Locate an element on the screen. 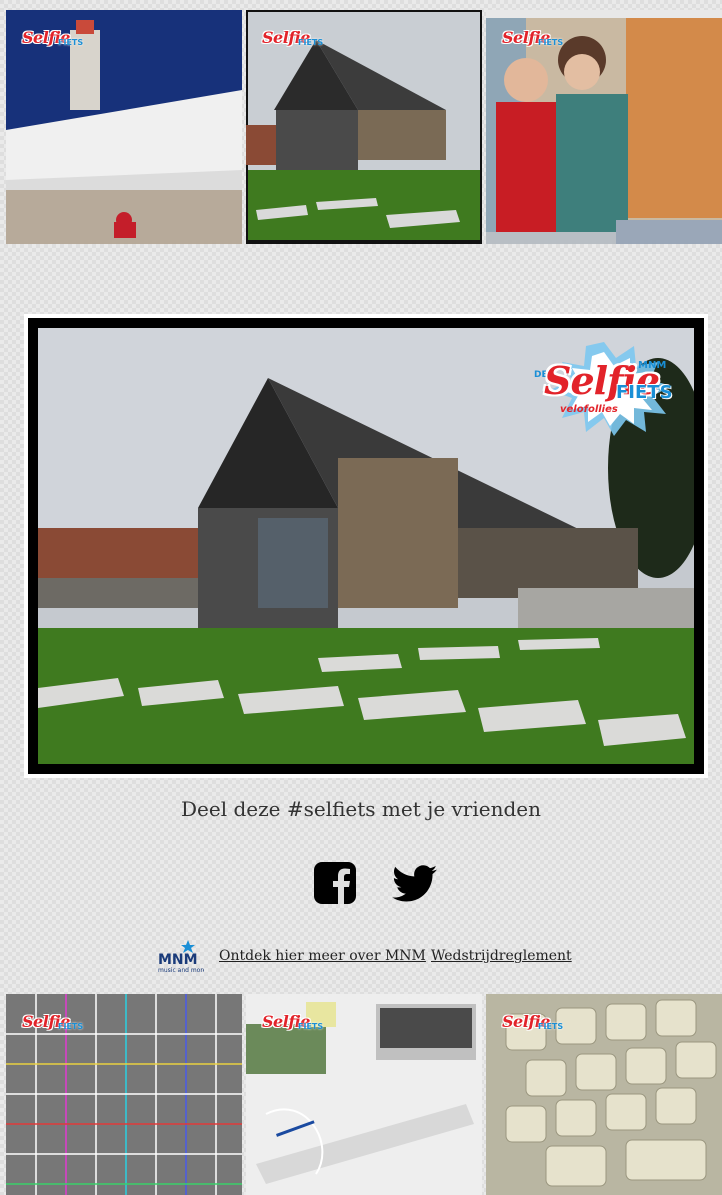 The height and width of the screenshot is (1195, 722). twitter-icon is located at coordinates (415, 883).